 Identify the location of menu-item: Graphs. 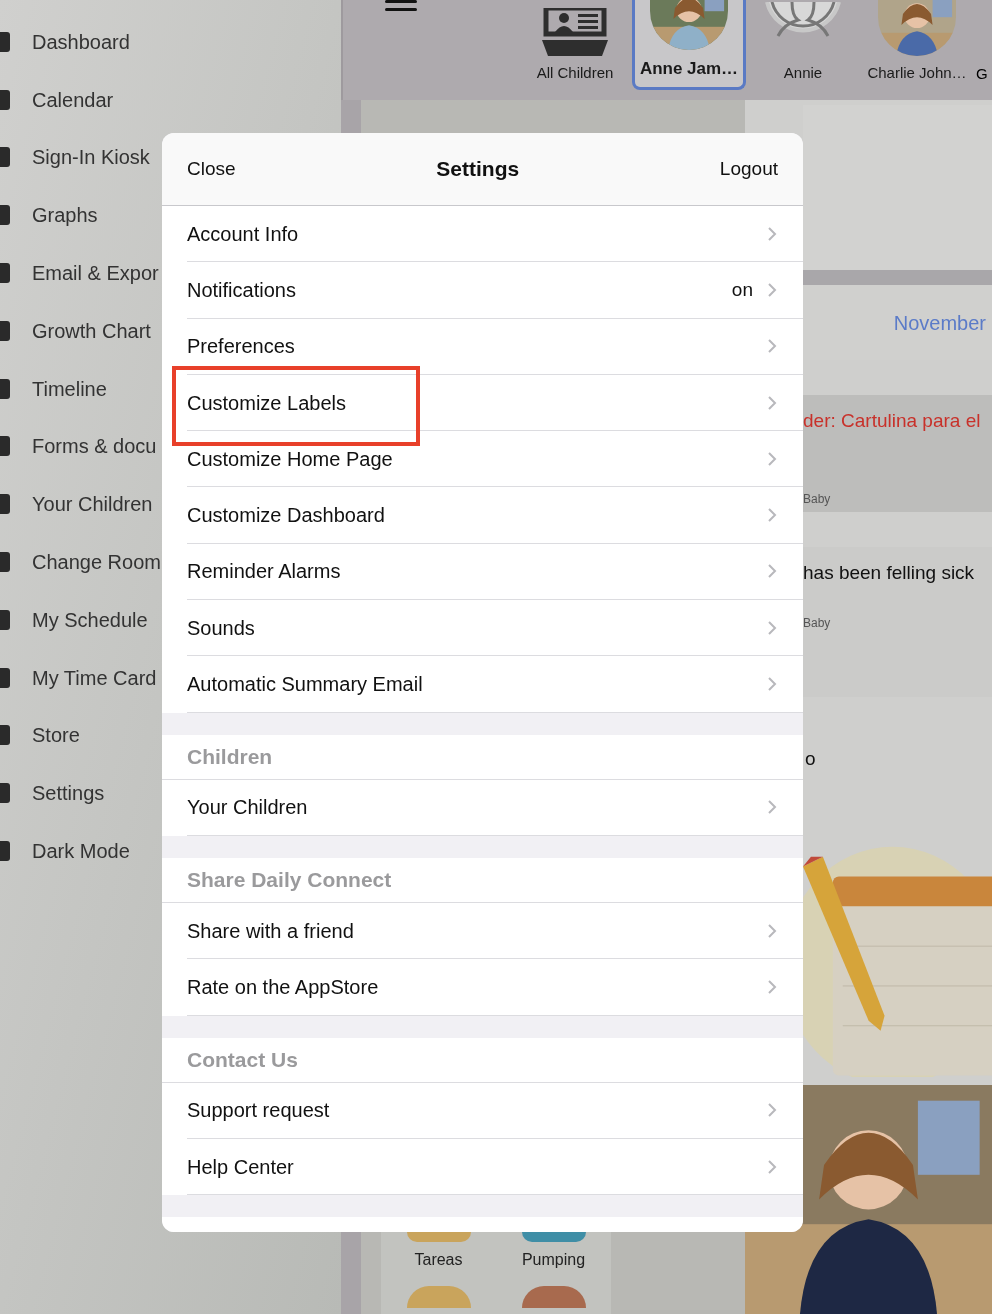
(65, 215).